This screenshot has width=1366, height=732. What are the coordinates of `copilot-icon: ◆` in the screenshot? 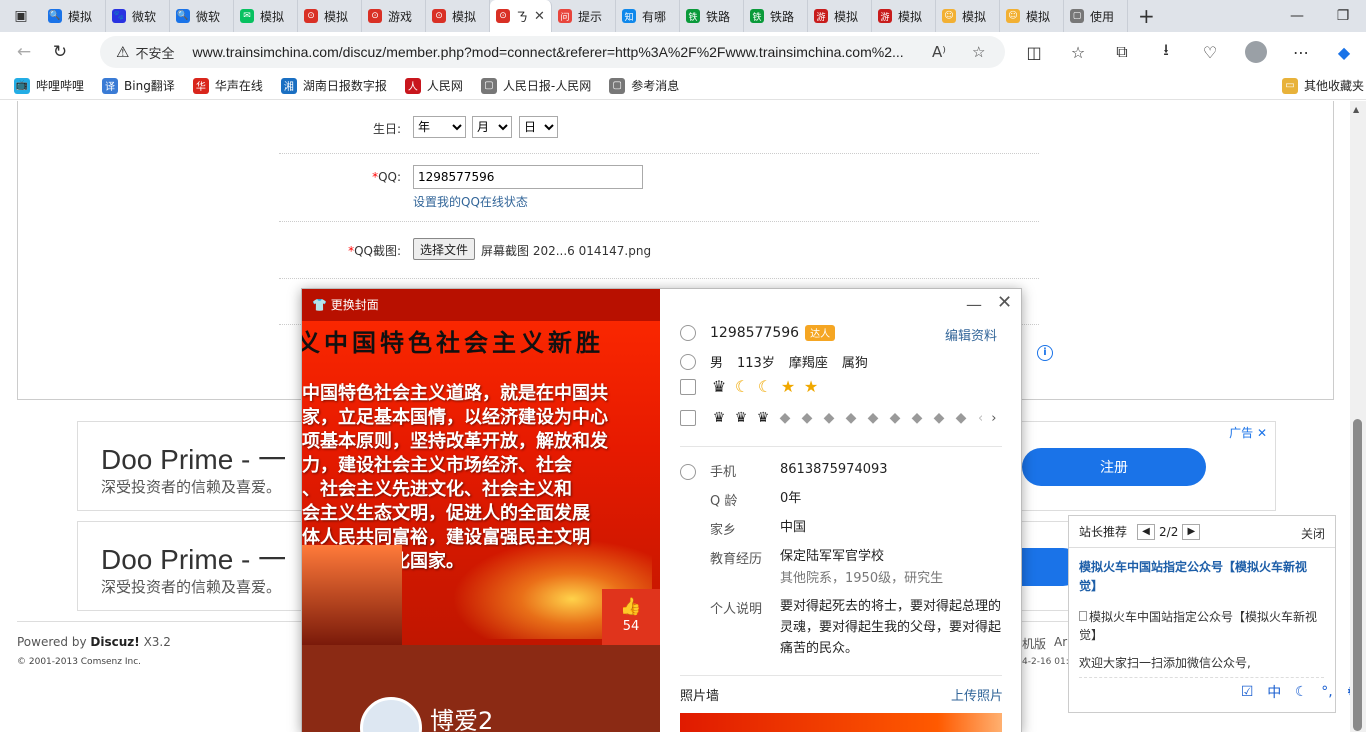 It's located at (1344, 52).